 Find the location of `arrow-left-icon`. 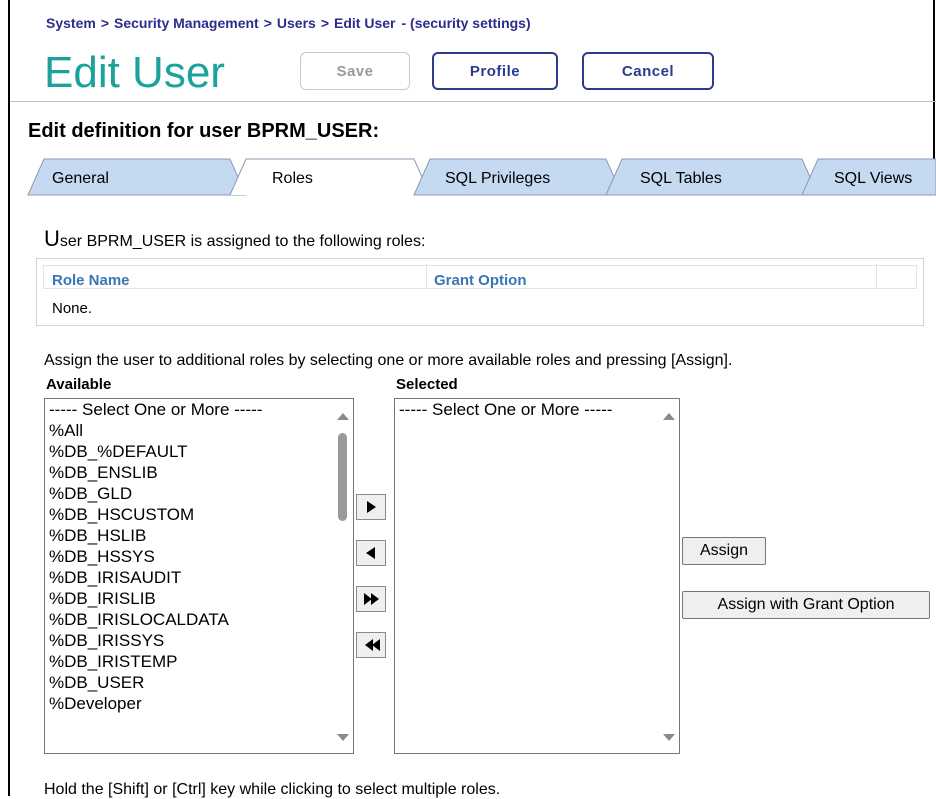

arrow-left-icon is located at coordinates (370, 553).